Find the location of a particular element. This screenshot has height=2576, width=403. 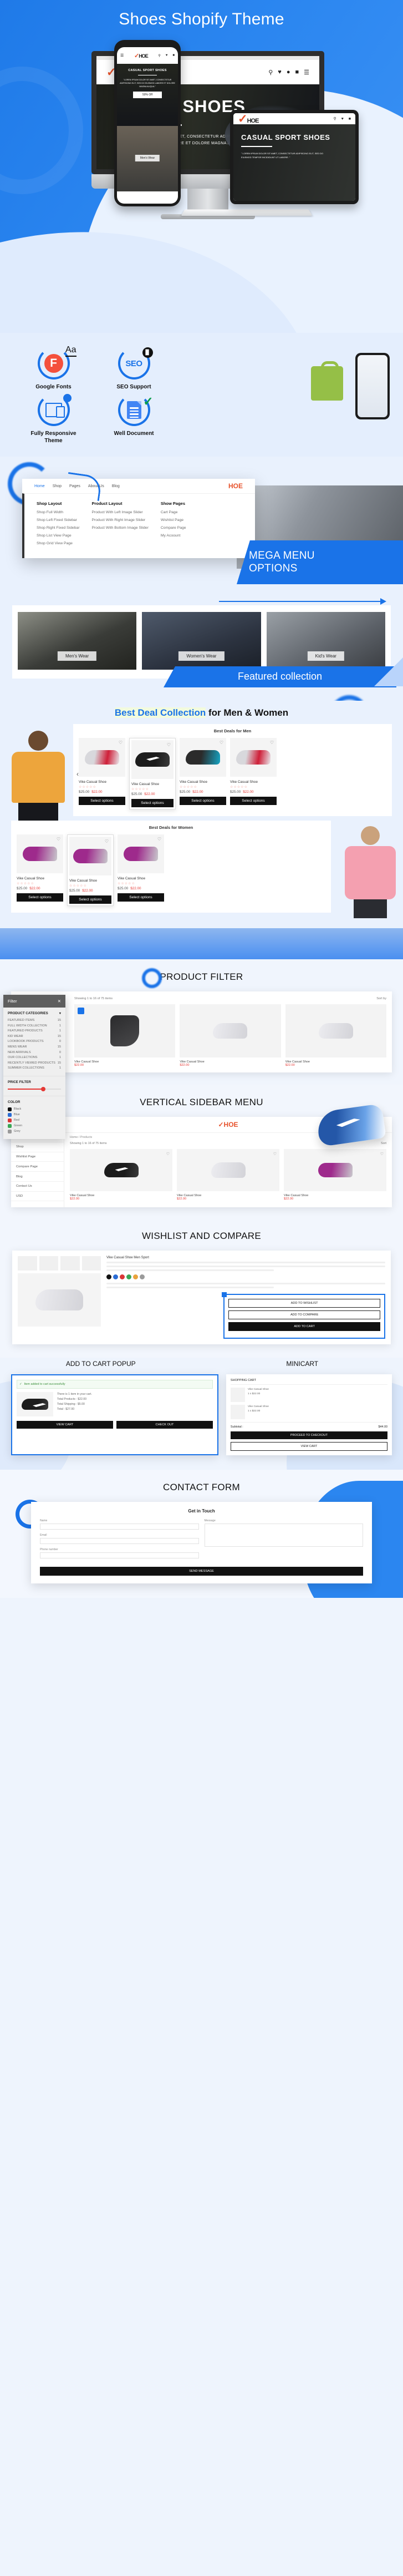

proceed-to-checkout-button: PROCEED TO CHECKOUT is located at coordinates (308, 1435).